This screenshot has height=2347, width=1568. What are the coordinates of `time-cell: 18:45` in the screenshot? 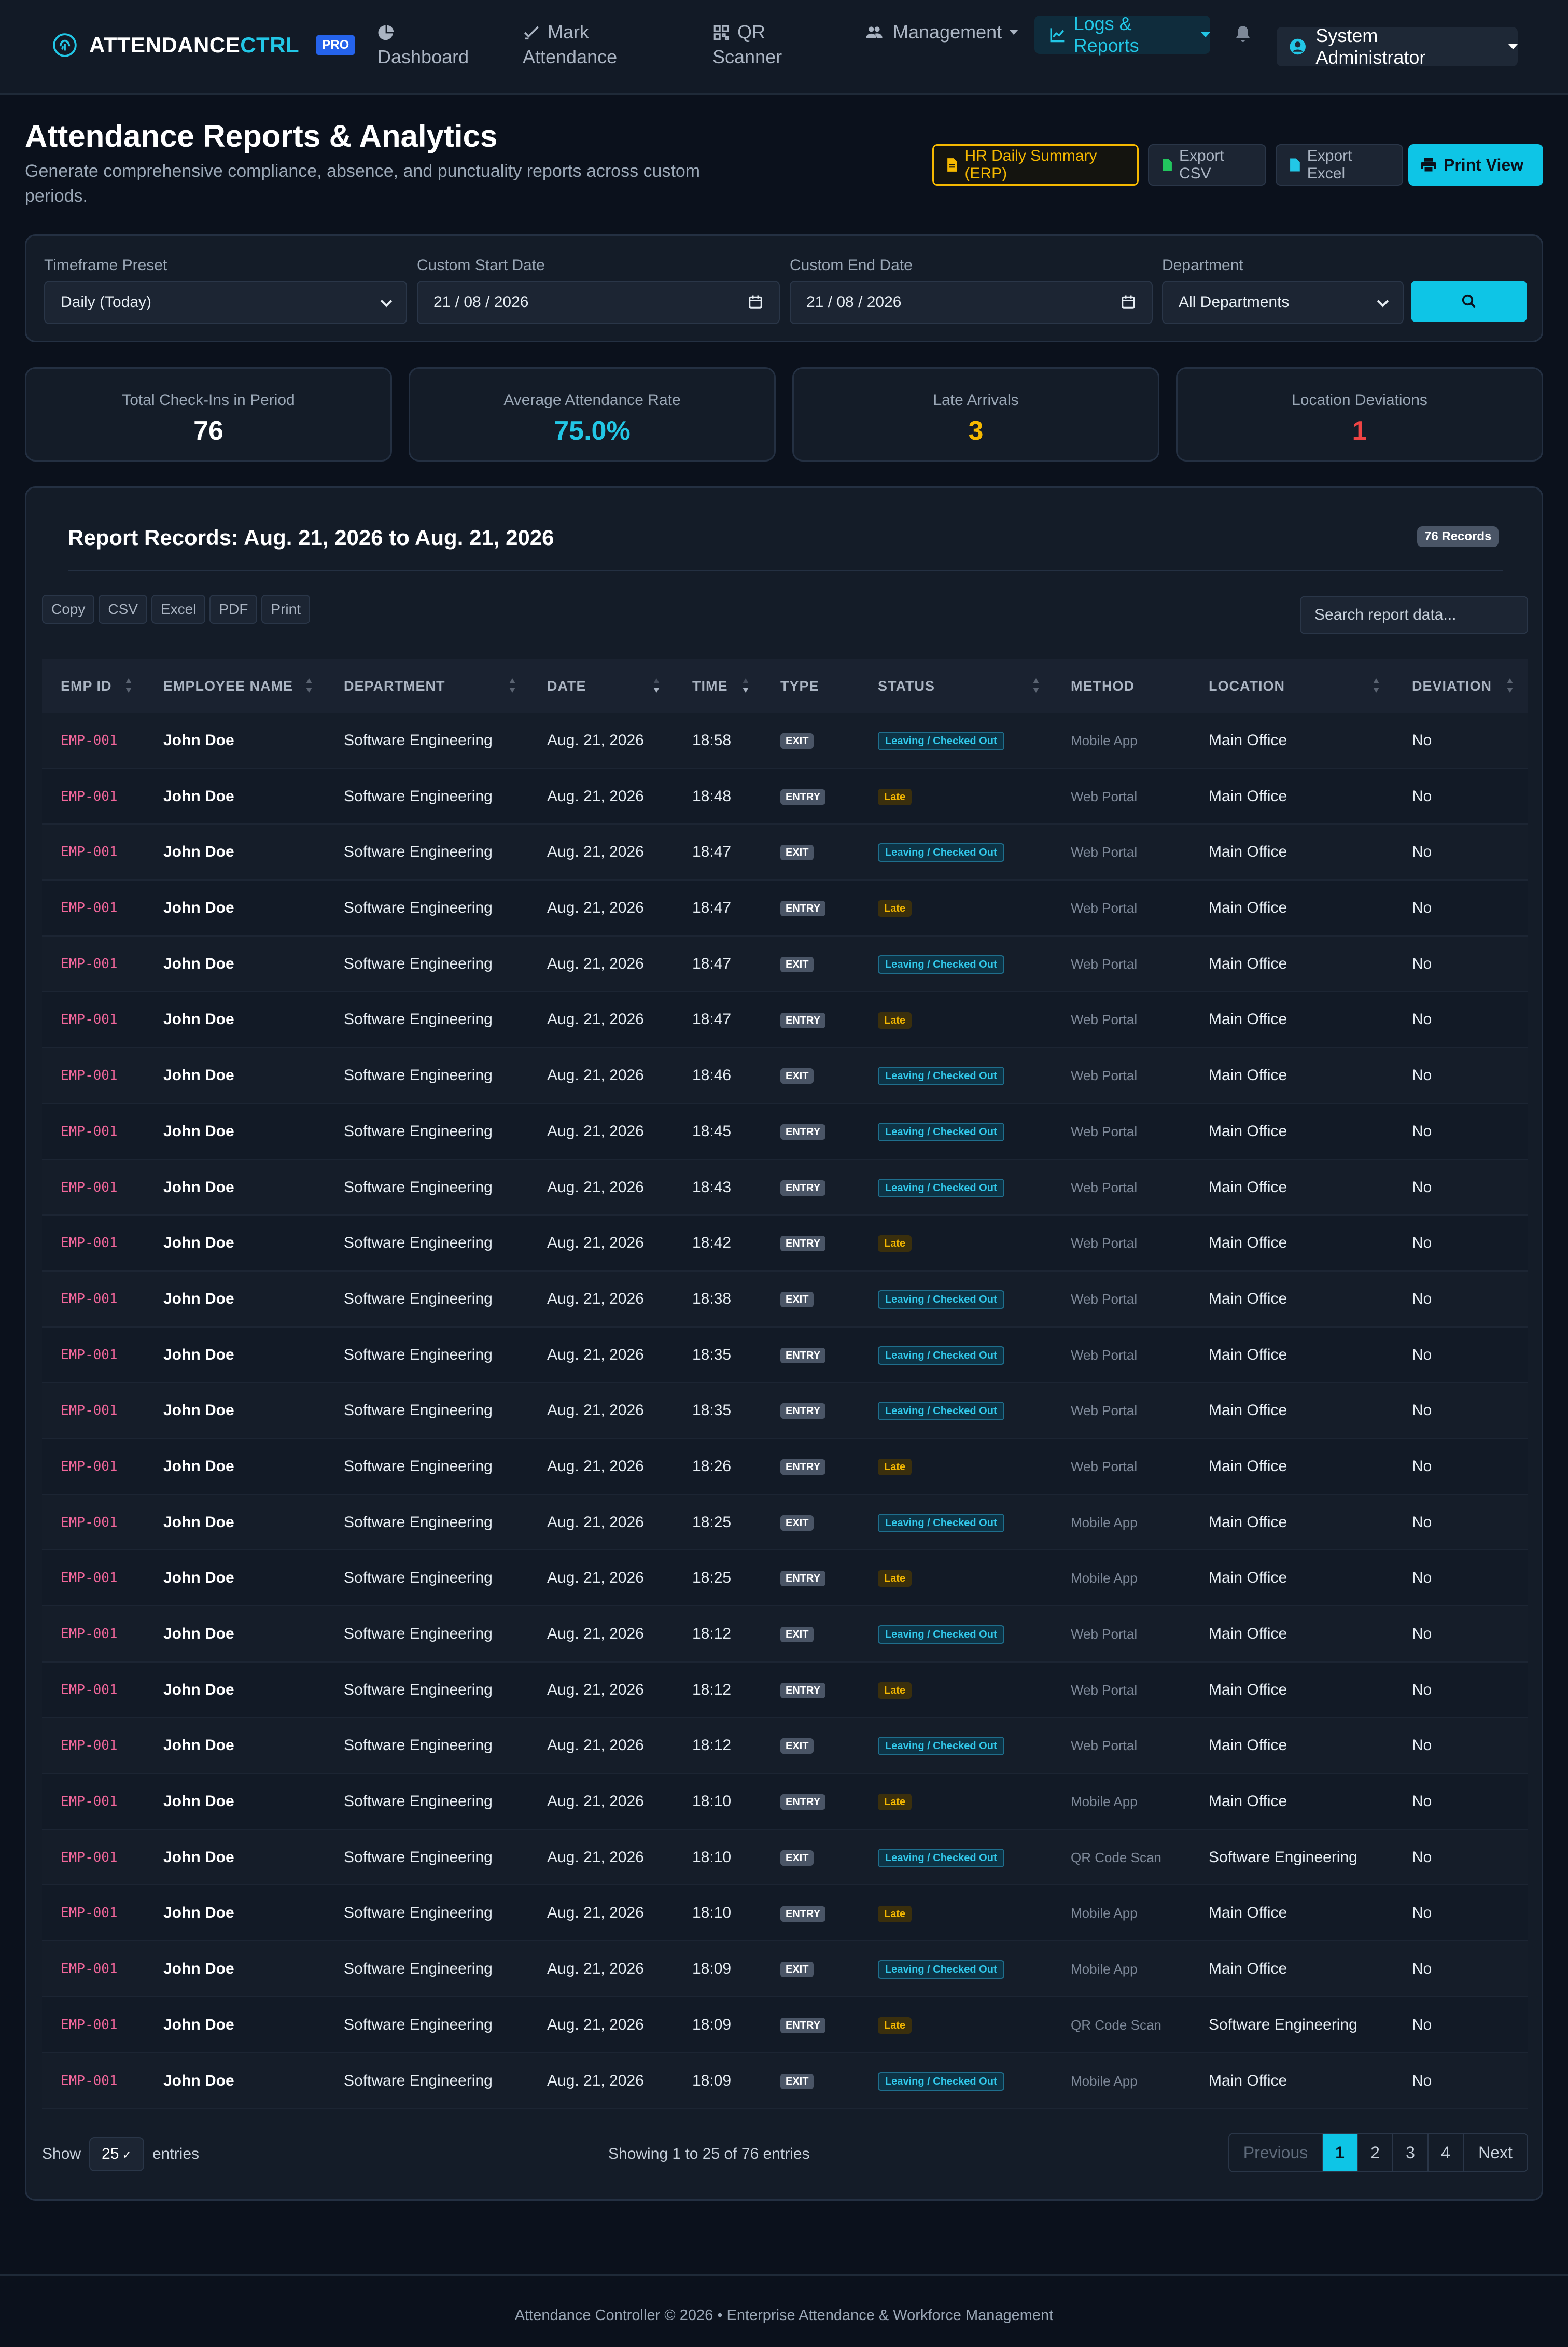 It's located at (712, 1131).